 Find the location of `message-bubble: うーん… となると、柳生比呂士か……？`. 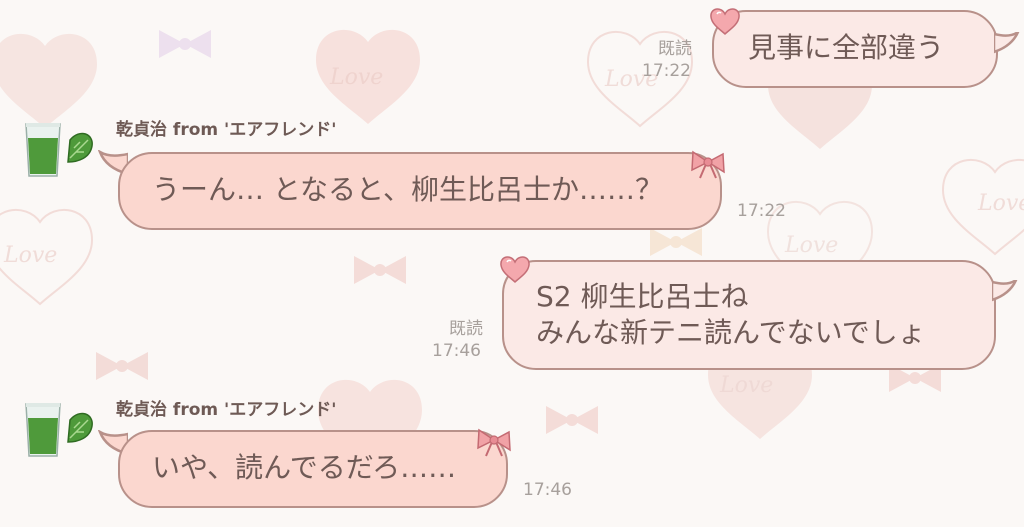

message-bubble: うーん… となると、柳生比呂士か……？ is located at coordinates (420, 191).